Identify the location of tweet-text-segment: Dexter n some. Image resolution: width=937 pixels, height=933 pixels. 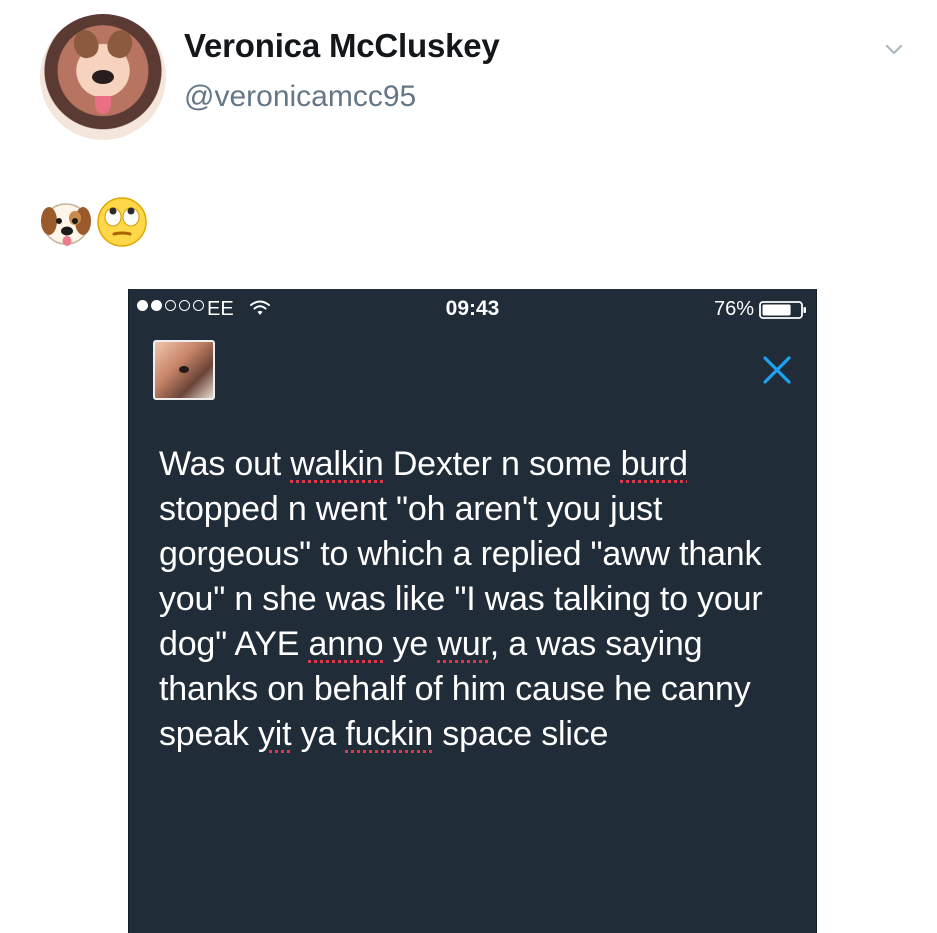
(502, 464).